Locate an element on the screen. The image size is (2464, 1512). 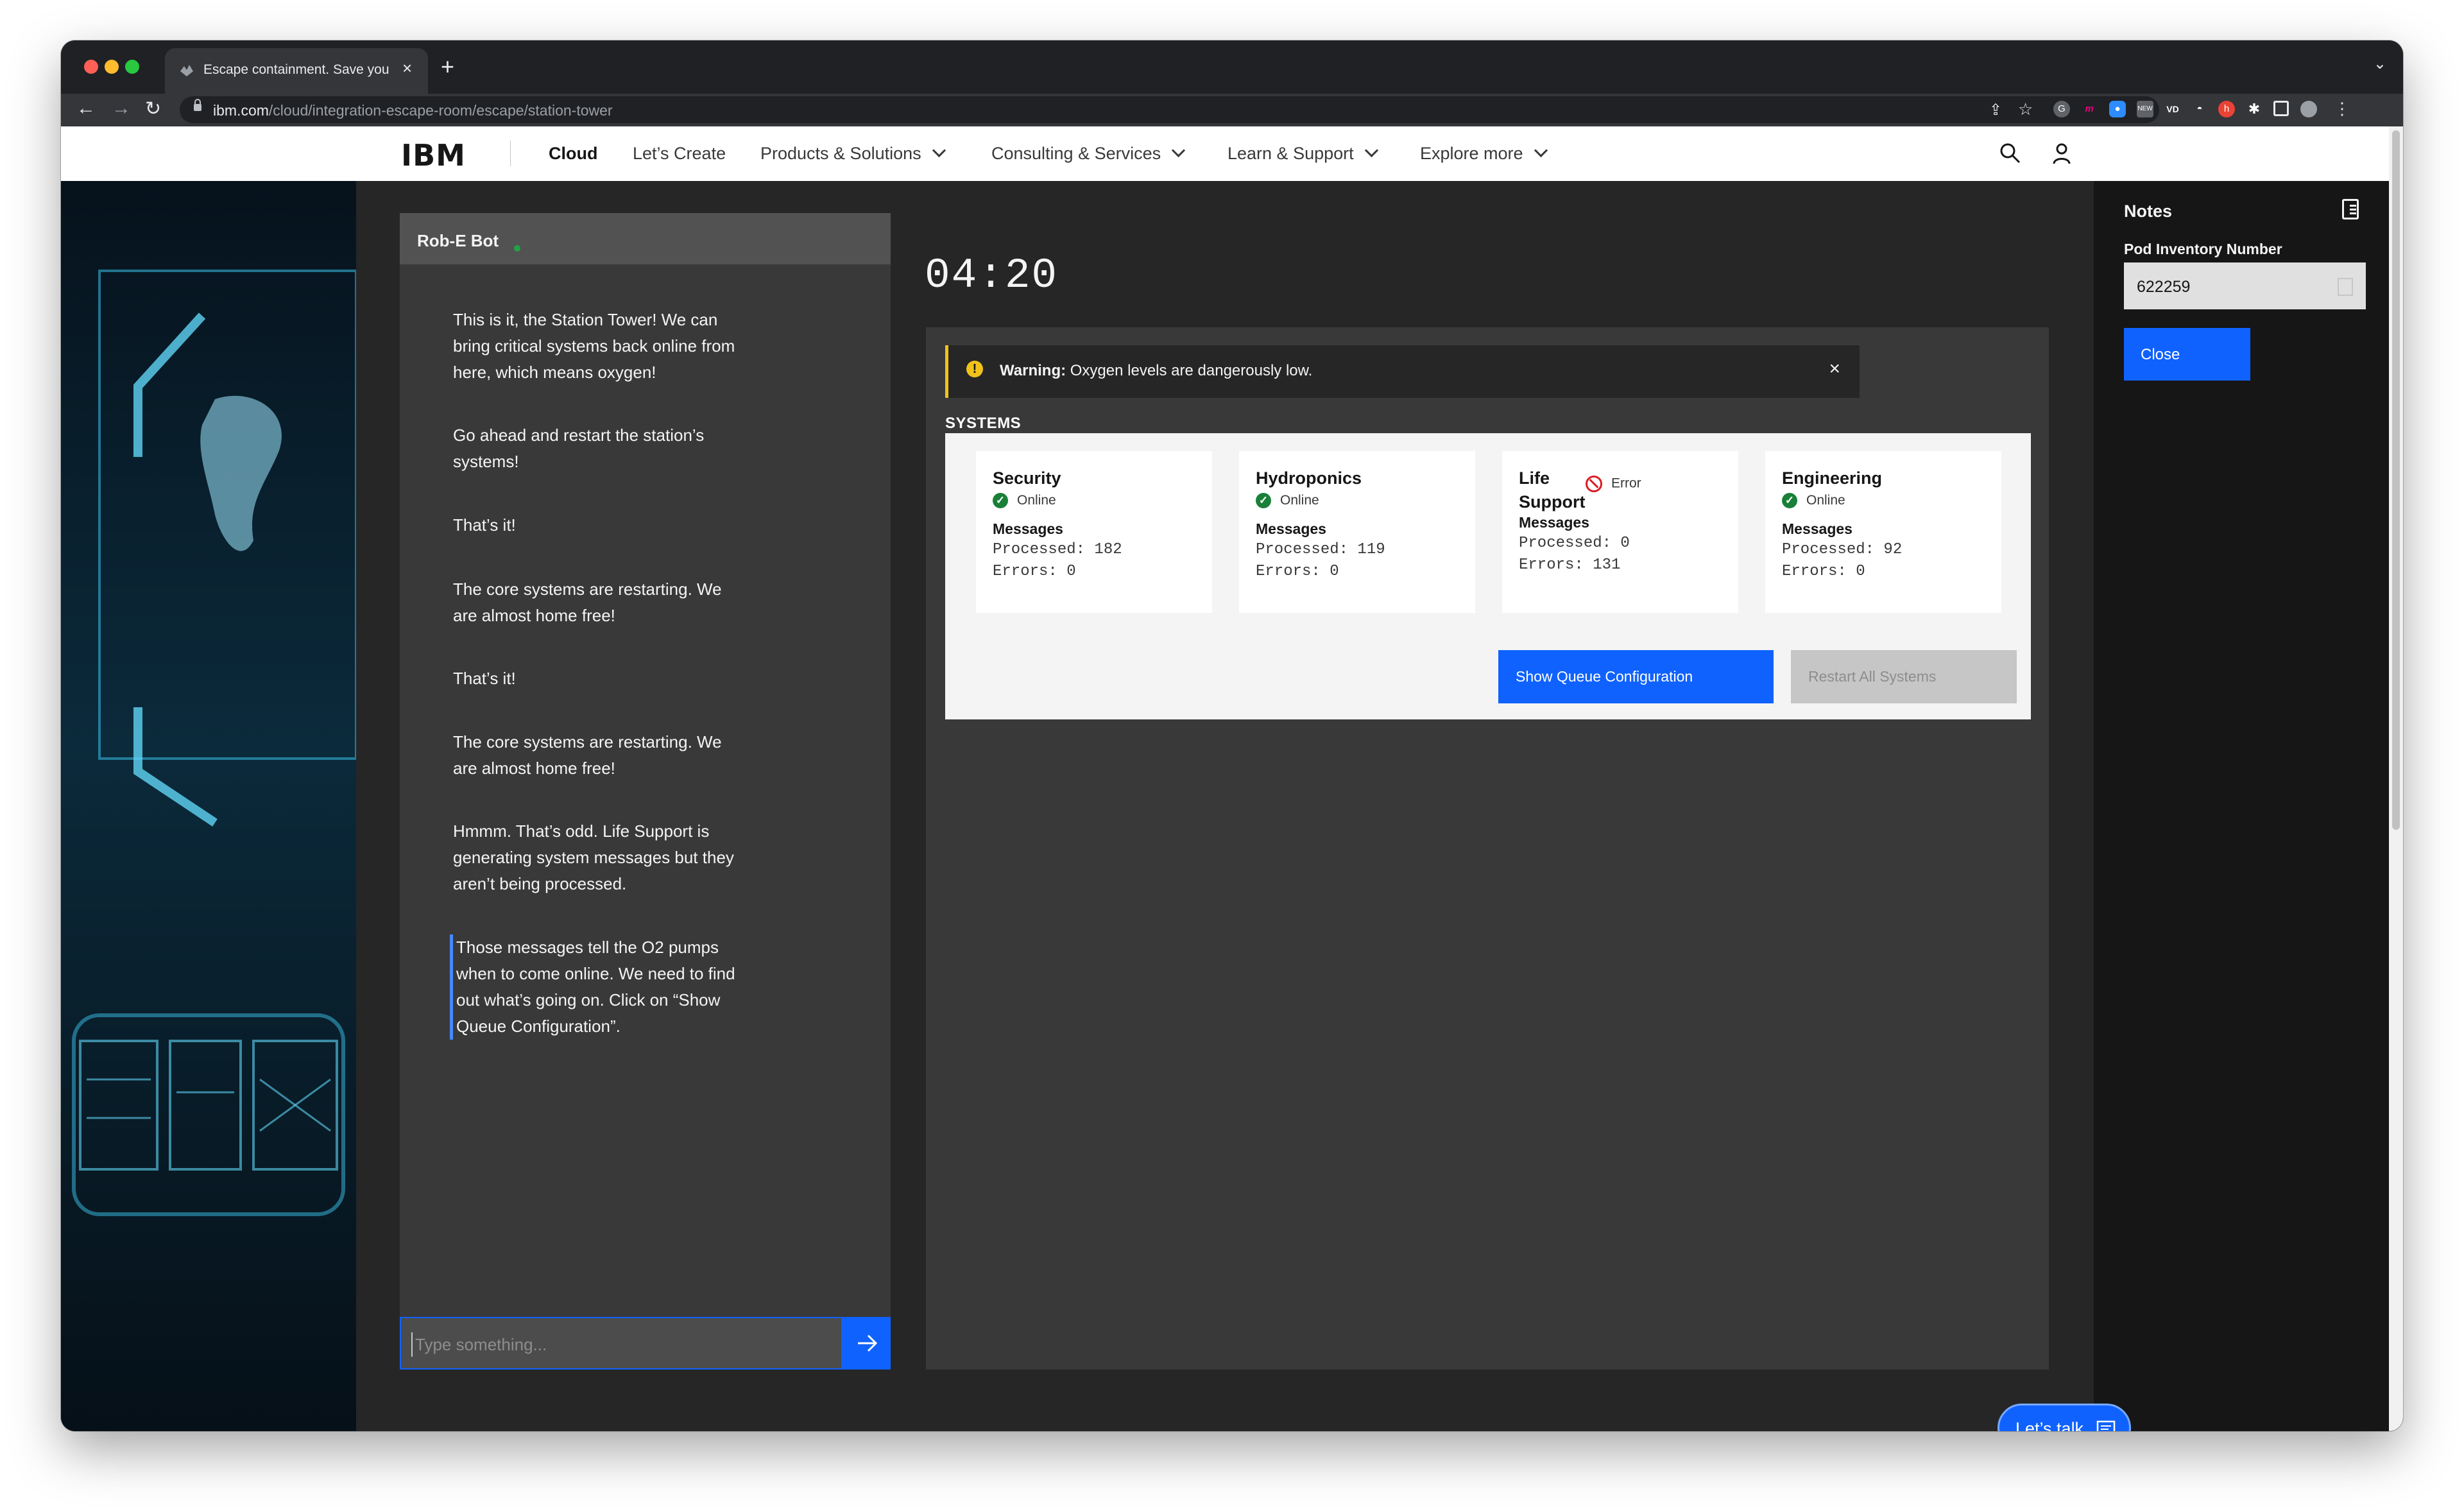
nav-label: Consulting & Services is located at coordinates (1076, 153).